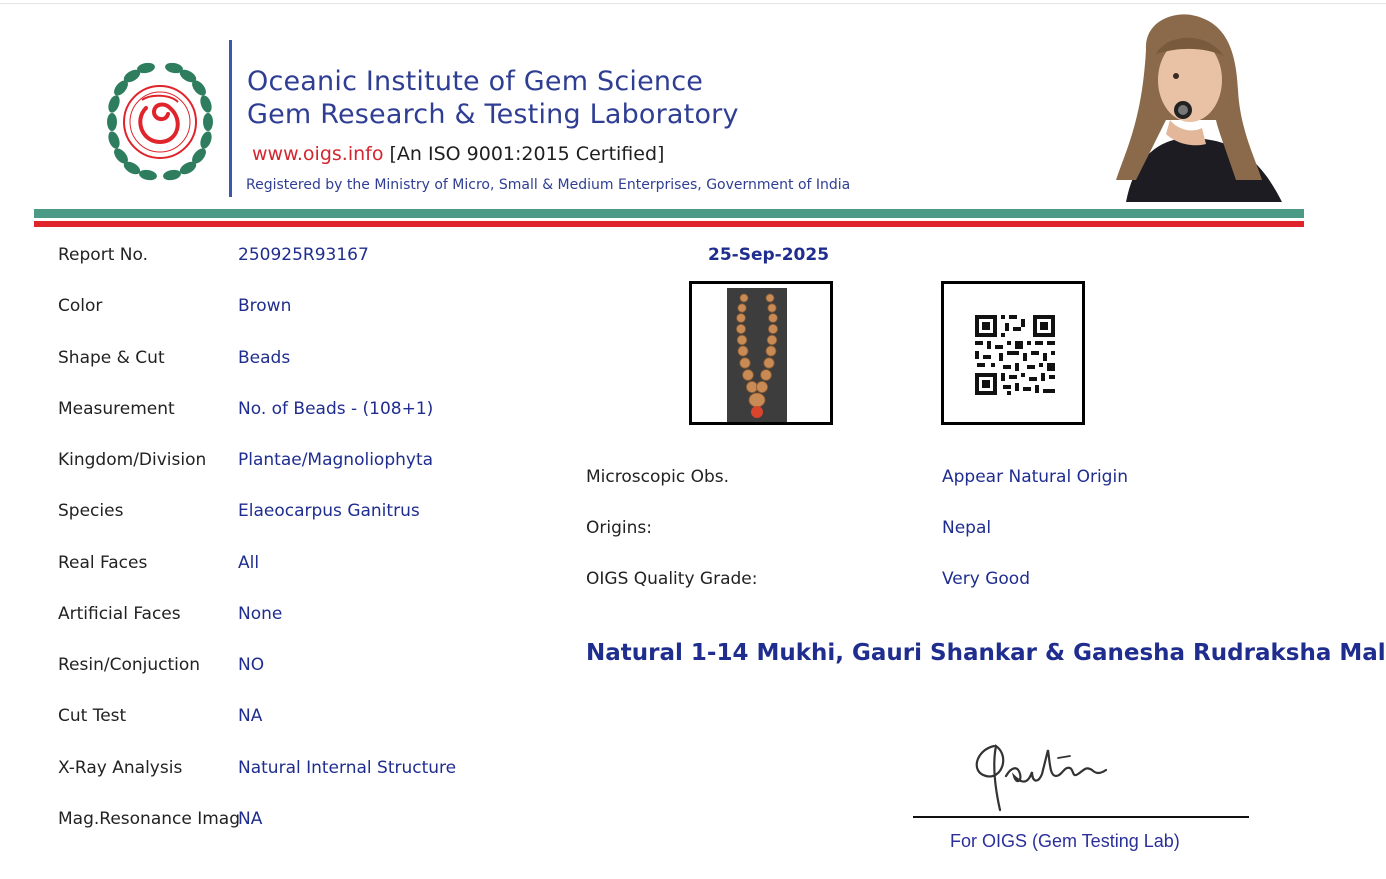 The height and width of the screenshot is (879, 1386). What do you see at coordinates (1081, 817) in the screenshot?
I see `signature-line` at bounding box center [1081, 817].